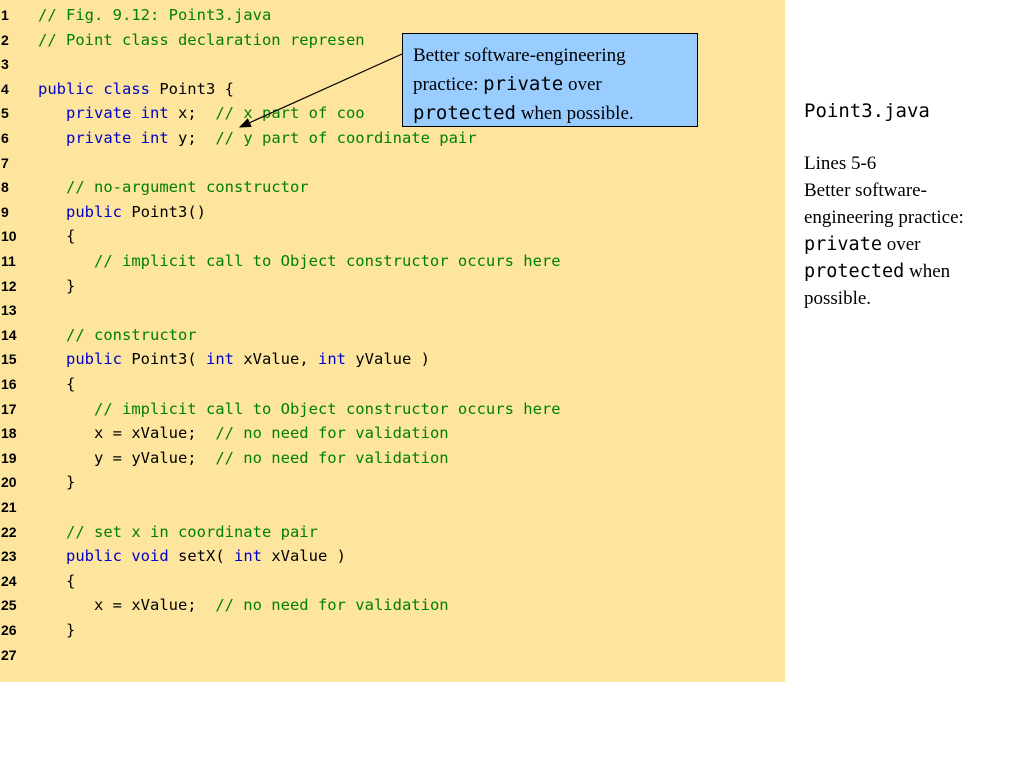 The width and height of the screenshot is (1024, 768). What do you see at coordinates (9, 482) in the screenshot?
I see `line-number: 20` at bounding box center [9, 482].